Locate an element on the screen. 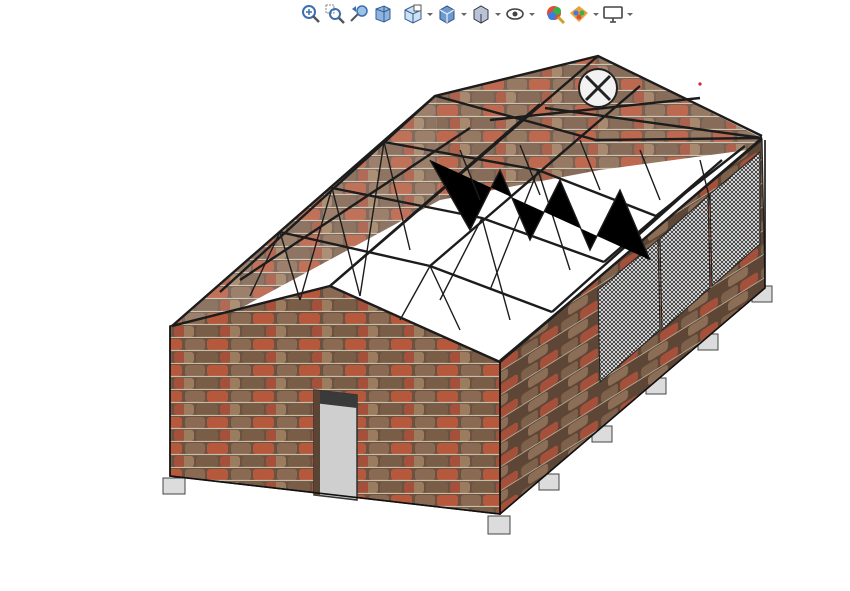 The image size is (850, 591). gable-vent is located at coordinates (598, 88).